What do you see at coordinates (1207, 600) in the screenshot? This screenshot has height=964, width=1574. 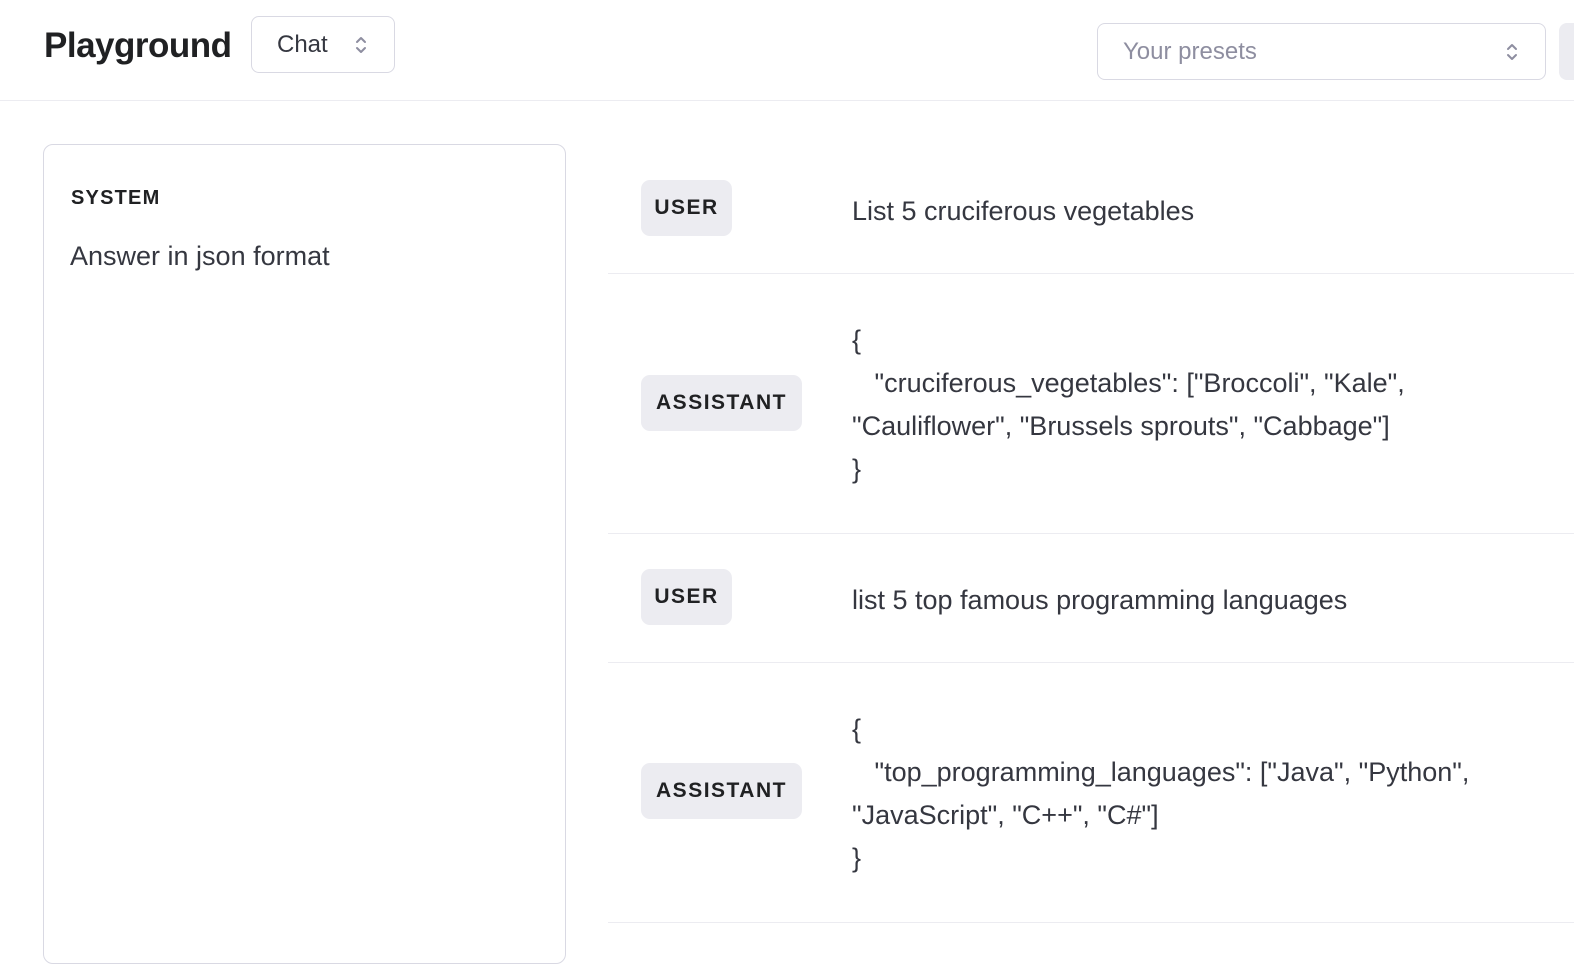 I see `message-content: list 5 top famous programming languages` at bounding box center [1207, 600].